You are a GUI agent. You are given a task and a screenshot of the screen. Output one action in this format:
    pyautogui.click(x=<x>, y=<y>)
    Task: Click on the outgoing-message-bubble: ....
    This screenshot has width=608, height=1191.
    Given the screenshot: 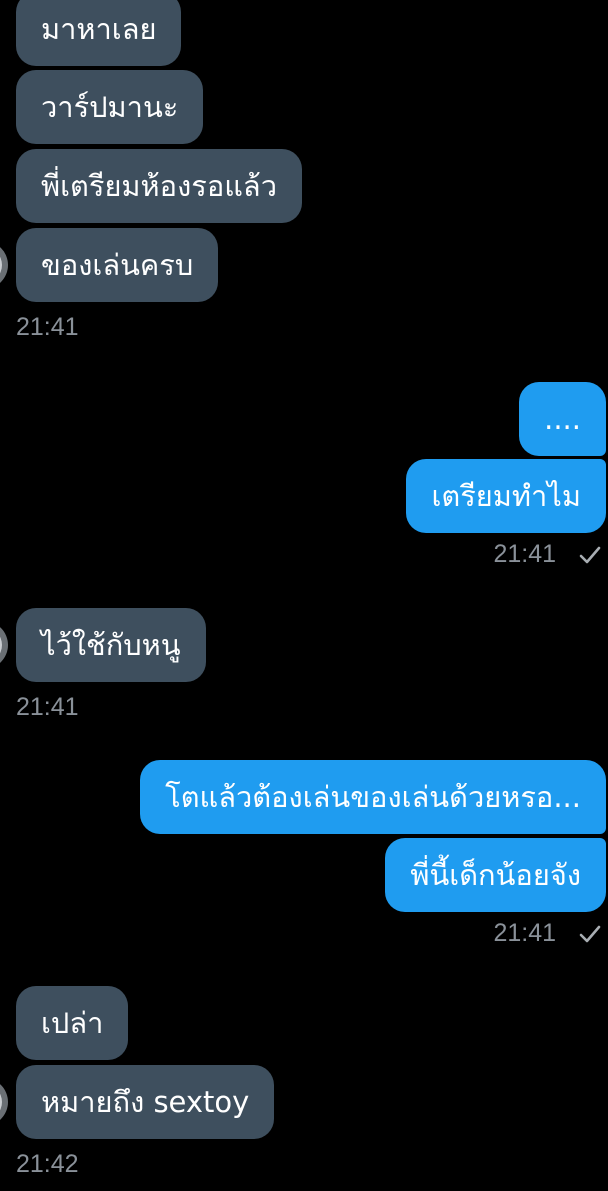 What is the action you would take?
    pyautogui.click(x=562, y=419)
    